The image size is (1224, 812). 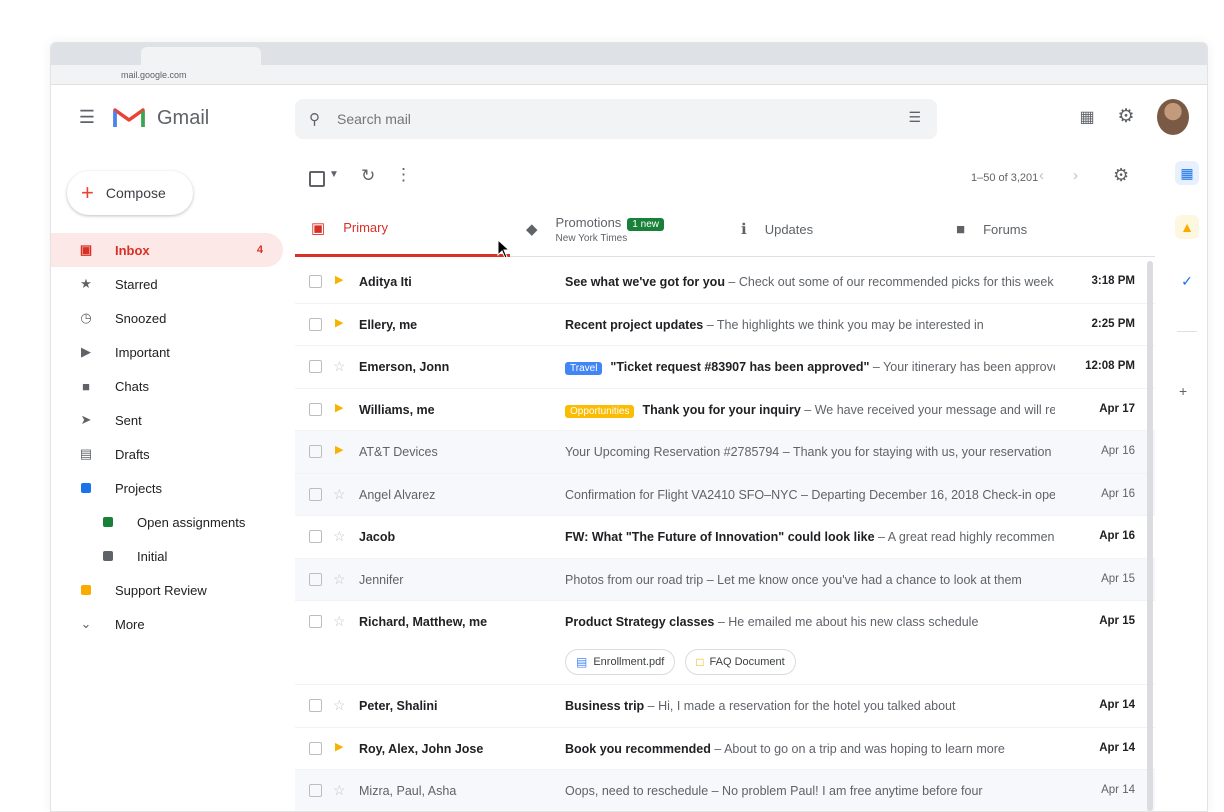 What do you see at coordinates (408, 791) in the screenshot?
I see `email-sender: Mizra, Paul, Asha` at bounding box center [408, 791].